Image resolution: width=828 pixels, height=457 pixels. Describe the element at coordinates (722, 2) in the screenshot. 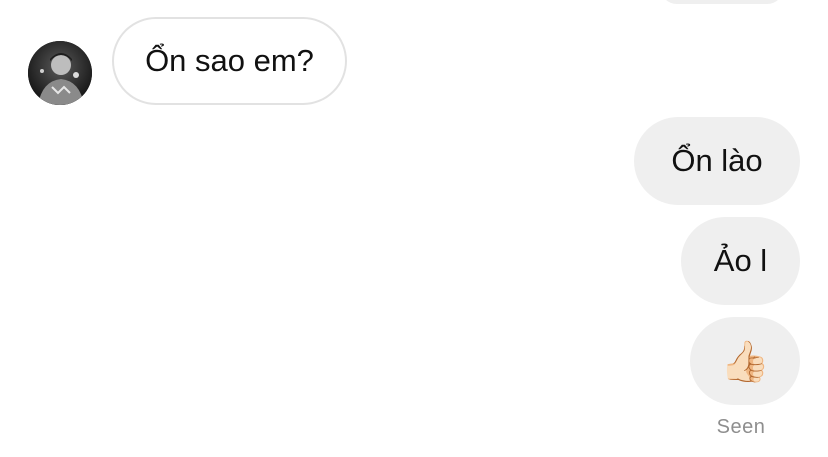

I see `previous-message-bubble` at that location.